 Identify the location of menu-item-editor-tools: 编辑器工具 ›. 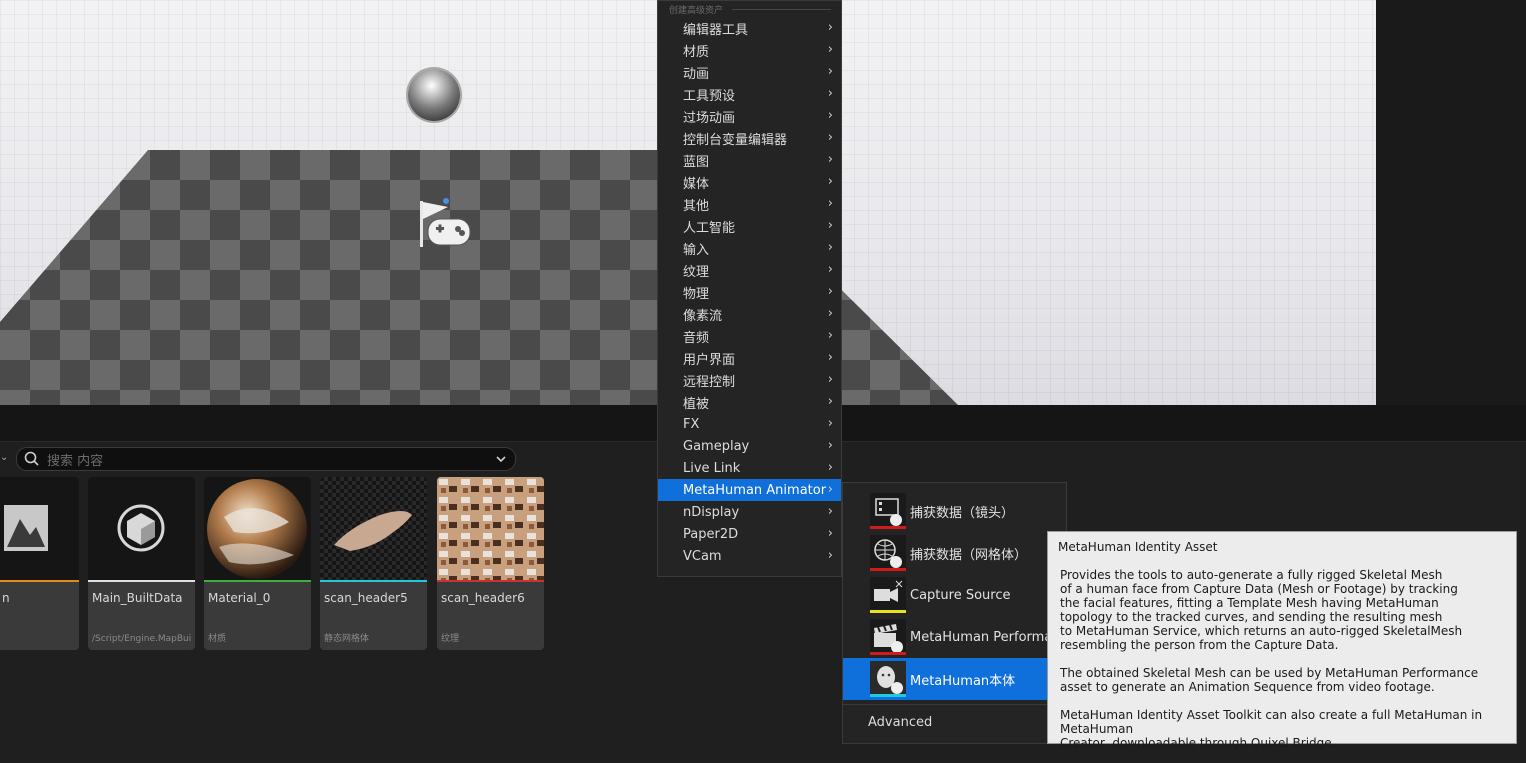
(749, 28).